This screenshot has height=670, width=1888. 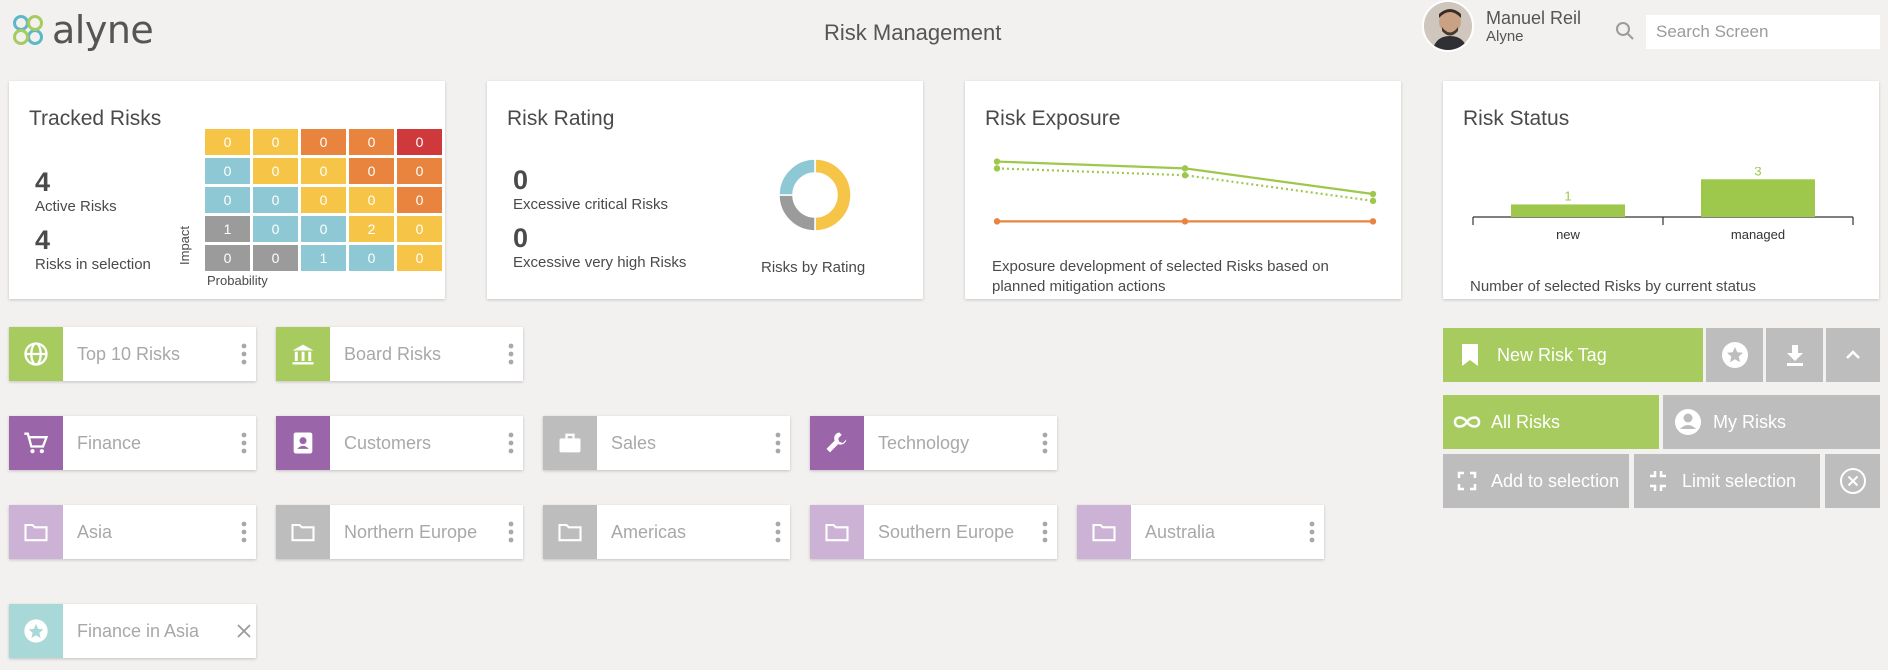 I want to click on risk-tag-tile: Top 10 Risks, so click(x=132, y=354).